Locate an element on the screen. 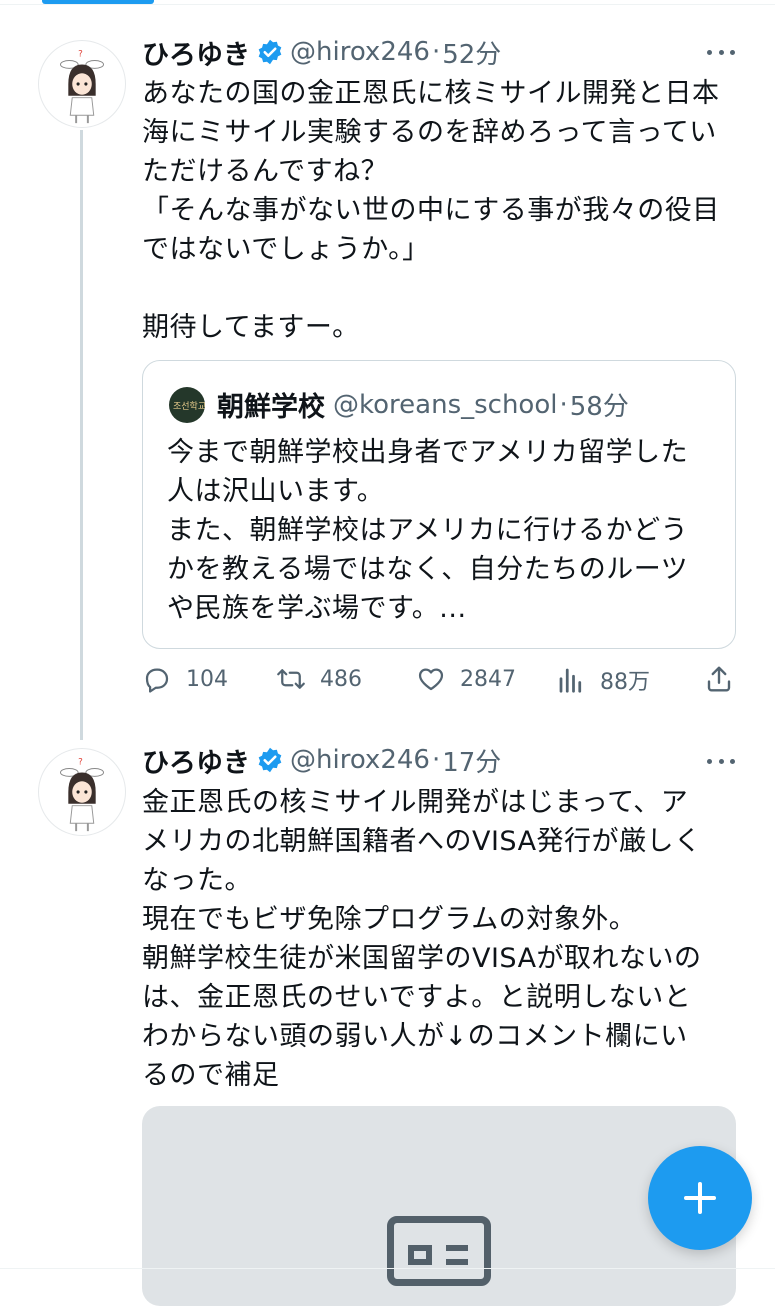 This screenshot has height=1306, width=775. quoted-avatar-logo-text: 조선학교 is located at coordinates (189, 406).